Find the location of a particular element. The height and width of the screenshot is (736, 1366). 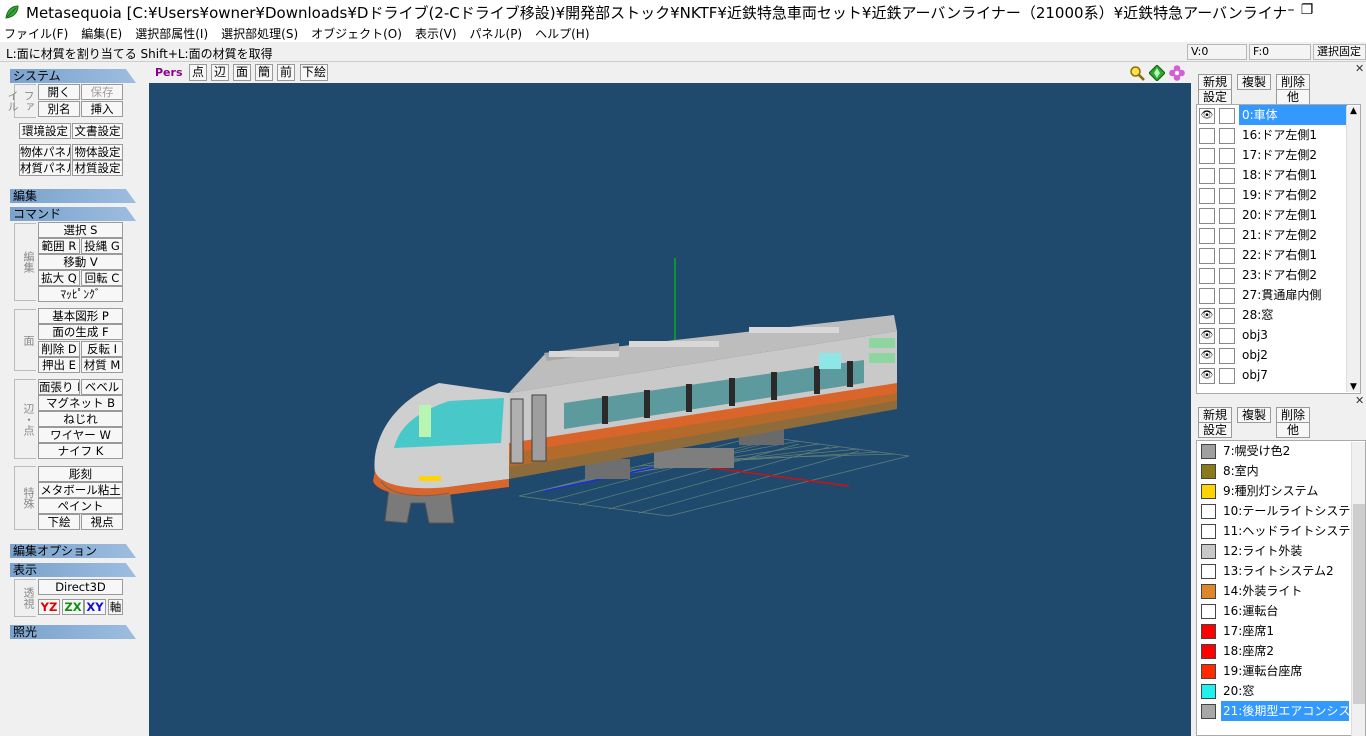

simple-display-button: 簡 is located at coordinates (264, 72).